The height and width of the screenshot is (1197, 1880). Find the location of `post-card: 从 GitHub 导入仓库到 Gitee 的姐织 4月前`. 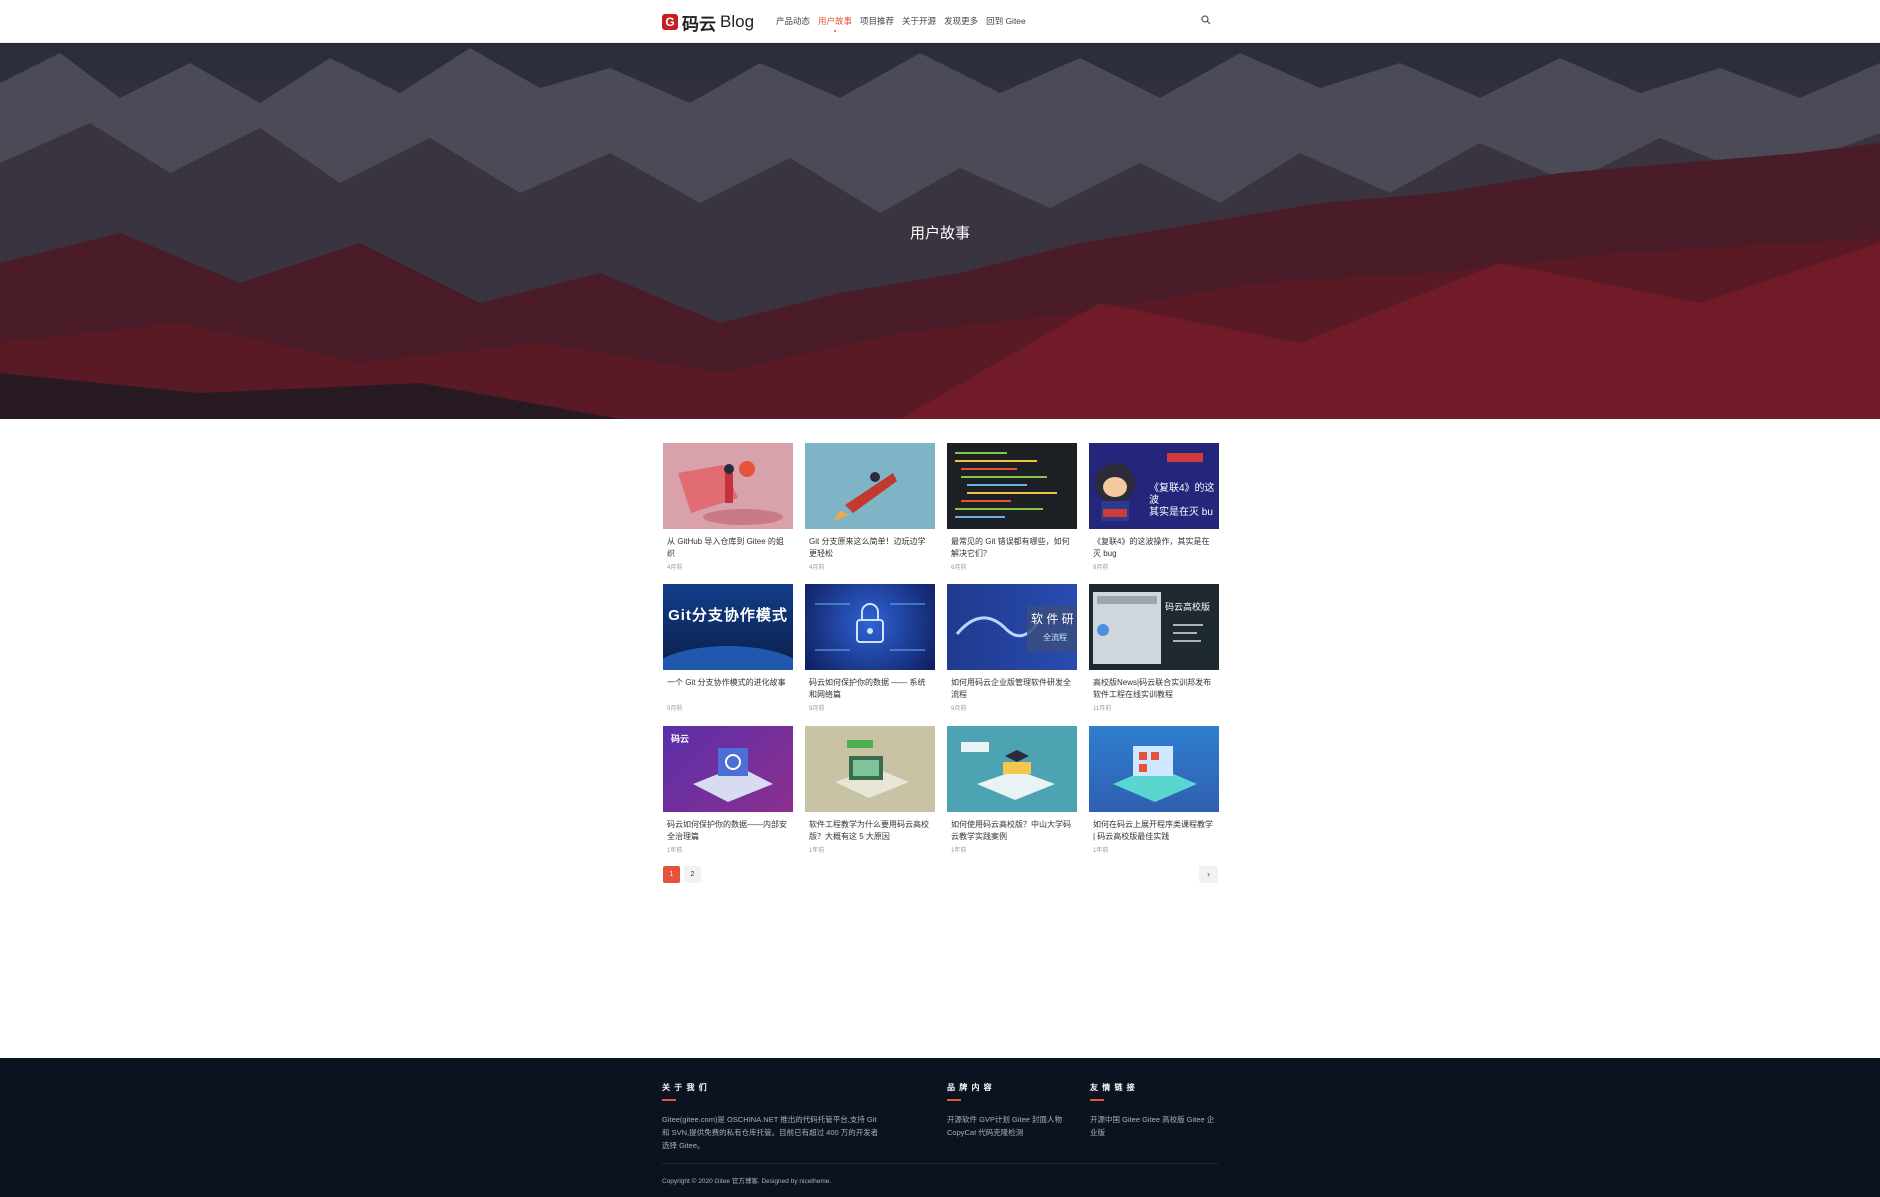

post-card: 从 GitHub 导入仓库到 Gitee 的姐织 4月前 is located at coordinates (728, 507).